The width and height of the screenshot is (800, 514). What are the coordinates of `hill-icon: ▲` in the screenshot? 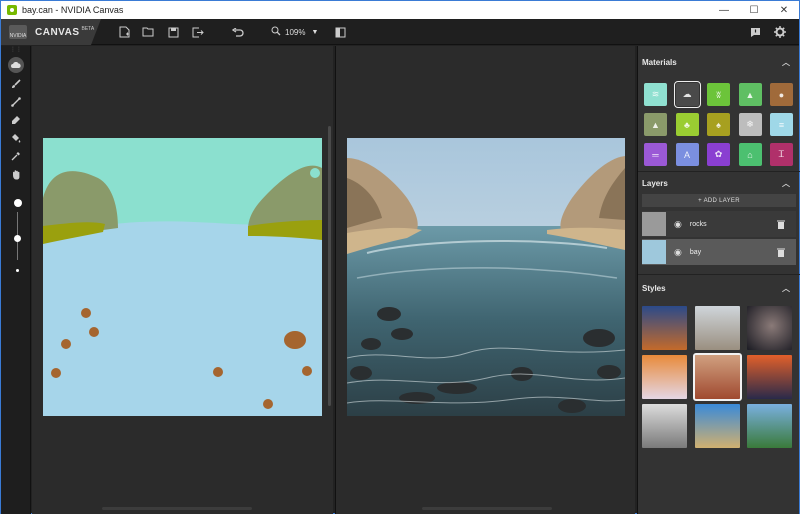 It's located at (750, 94).